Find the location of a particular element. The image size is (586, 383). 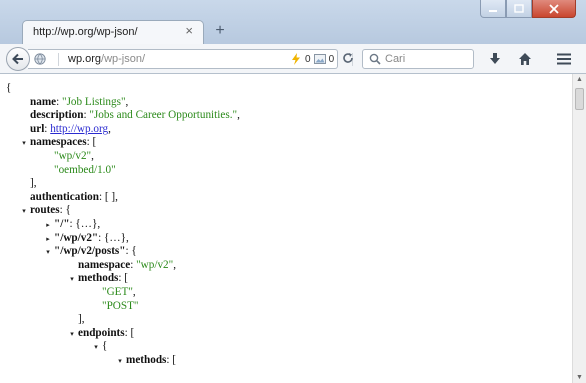

tab-title: http://wp.org/wp-json/ is located at coordinates (85, 32).